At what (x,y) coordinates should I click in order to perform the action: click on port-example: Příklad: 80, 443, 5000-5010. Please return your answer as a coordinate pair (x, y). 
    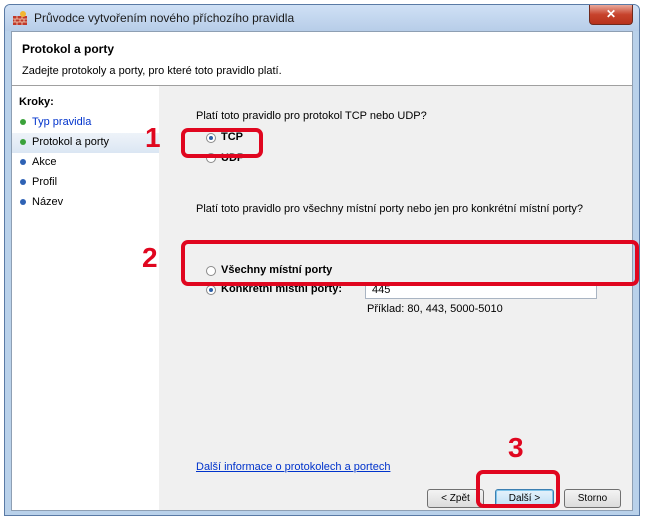
    Looking at the image, I should click on (435, 309).